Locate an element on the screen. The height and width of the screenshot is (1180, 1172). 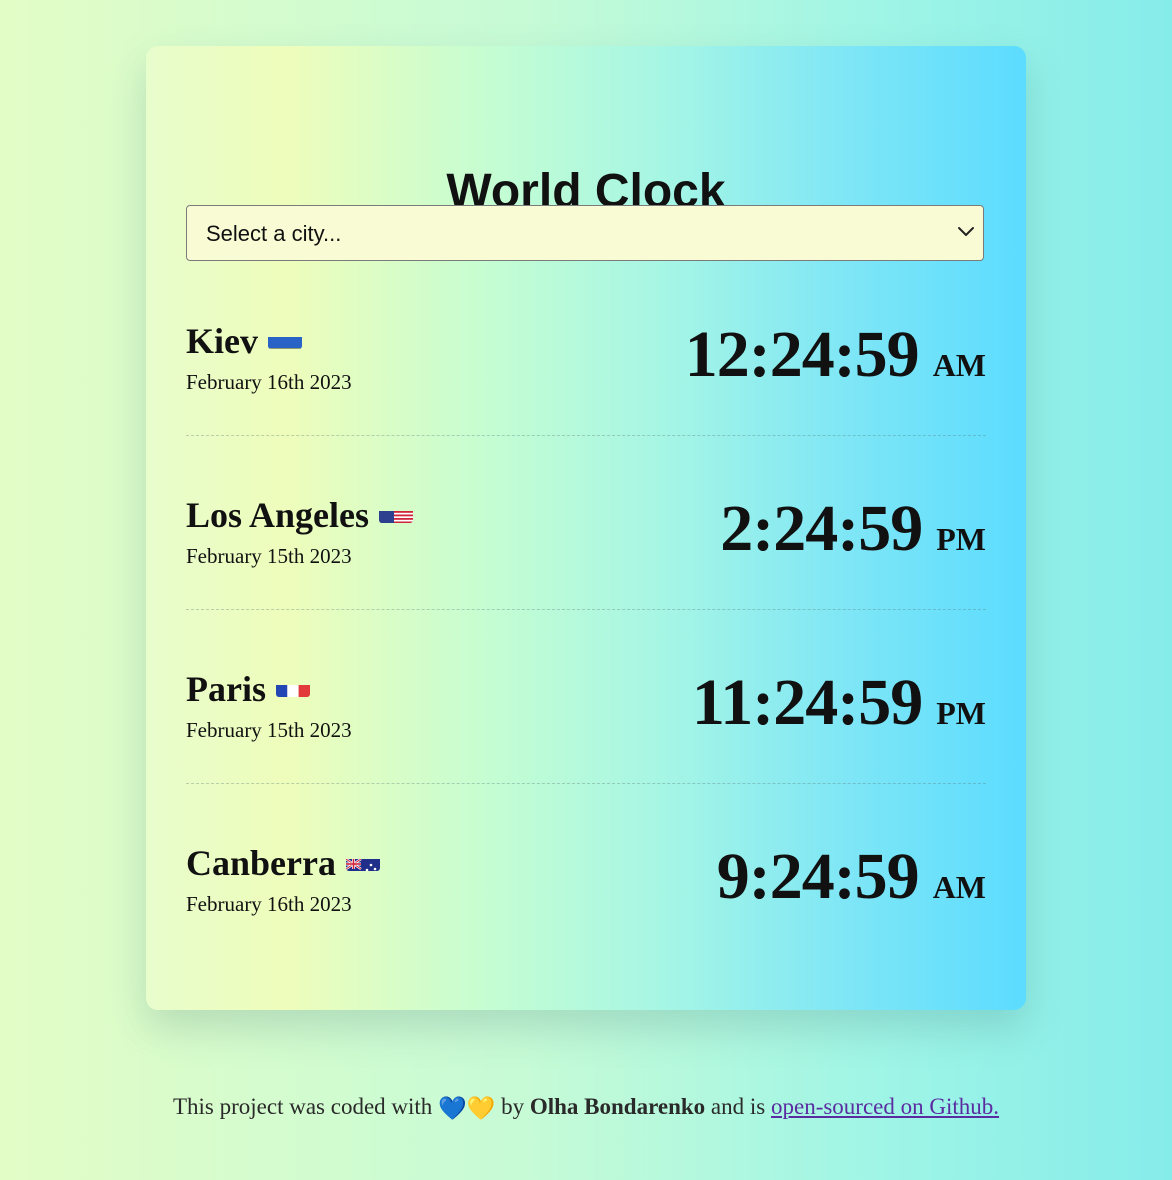
city-name: Canberra is located at coordinates (283, 863).